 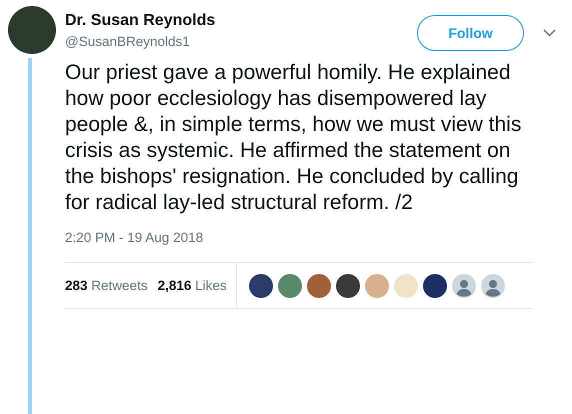 I want to click on author-handle: @SusanBReynolds1, so click(x=241, y=42).